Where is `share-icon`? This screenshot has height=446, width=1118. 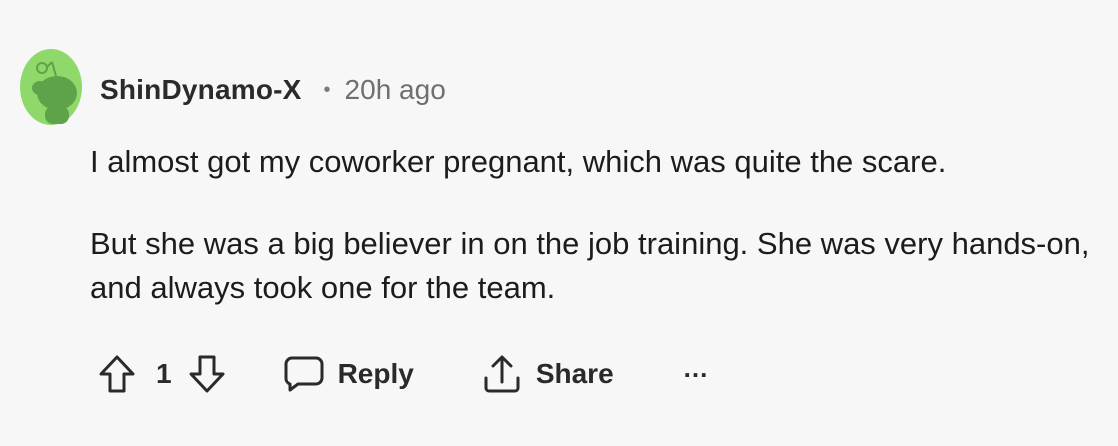
share-icon is located at coordinates (502, 374).